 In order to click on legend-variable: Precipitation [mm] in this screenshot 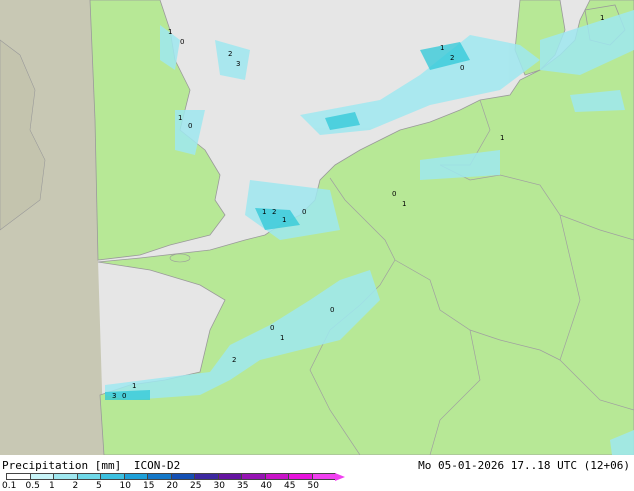, I will do `click(62, 465)`.